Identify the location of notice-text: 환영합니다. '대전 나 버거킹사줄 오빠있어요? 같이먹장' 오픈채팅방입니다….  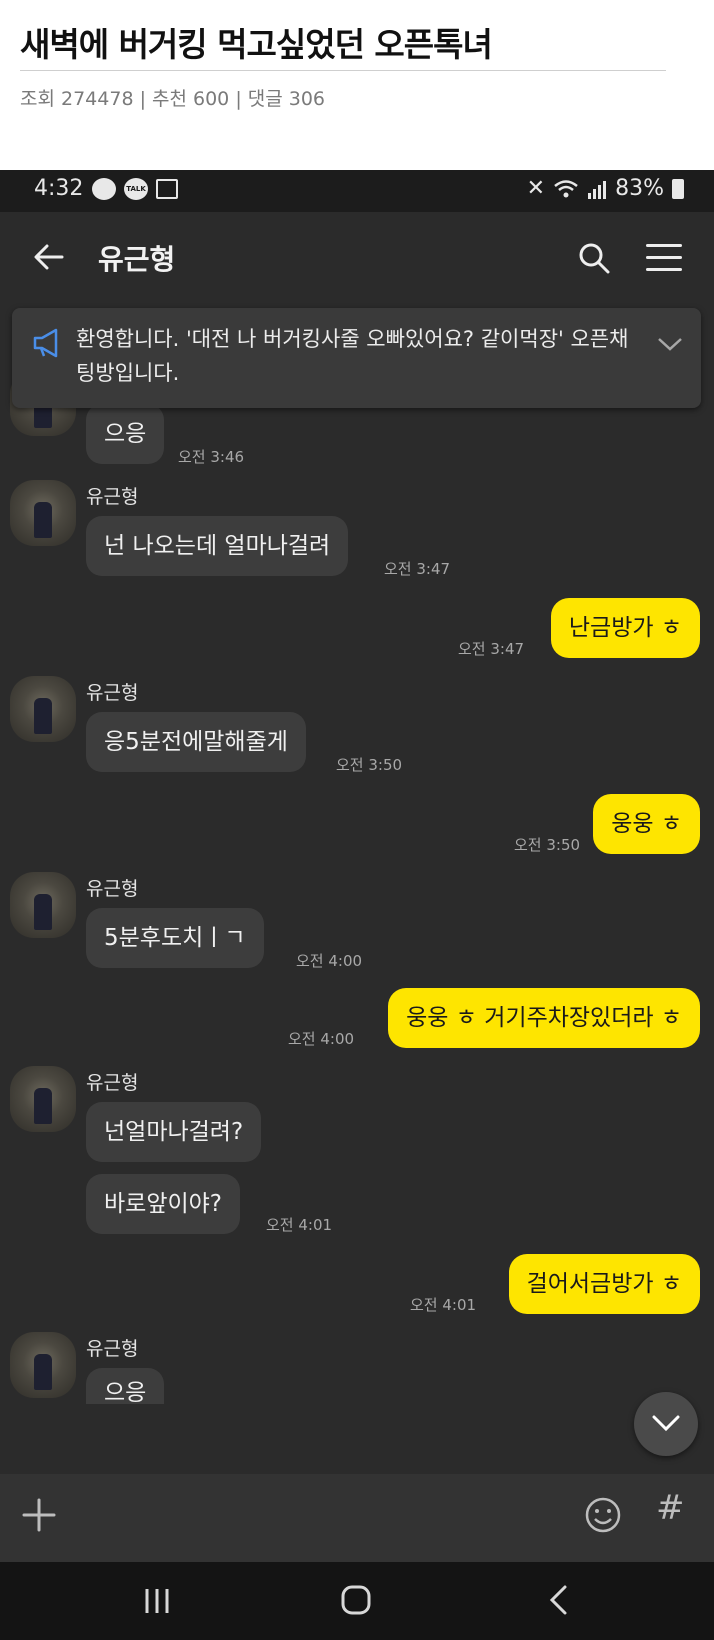
(352, 356).